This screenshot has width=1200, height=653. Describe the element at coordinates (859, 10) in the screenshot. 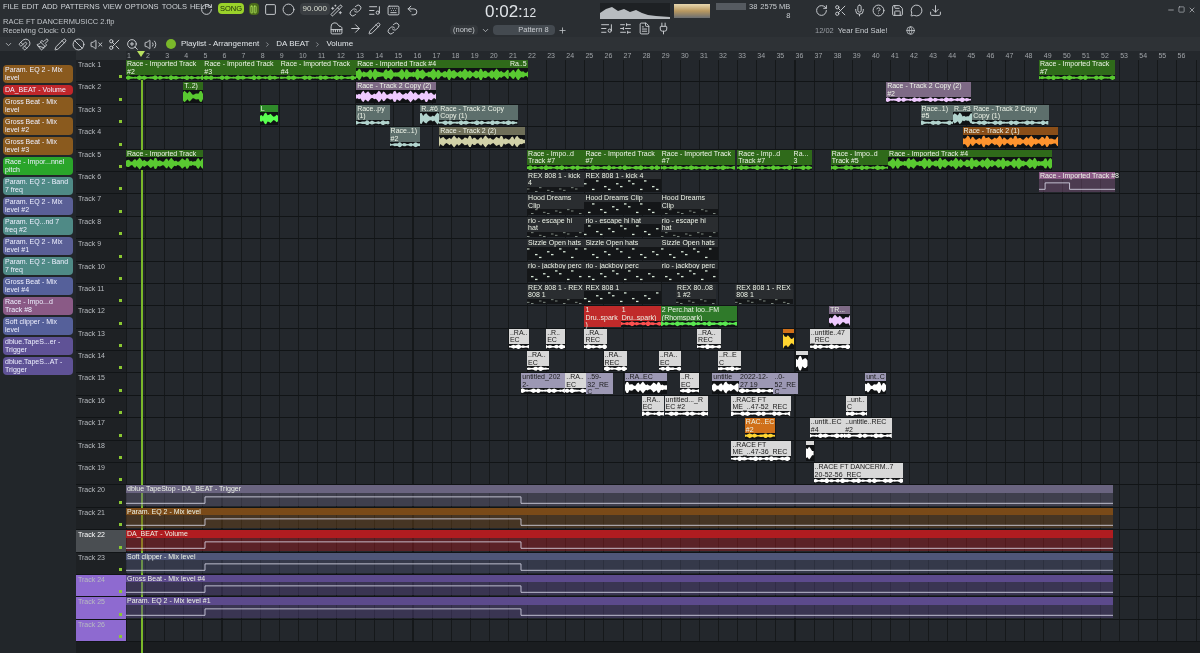

I see `microphone-icon` at that location.